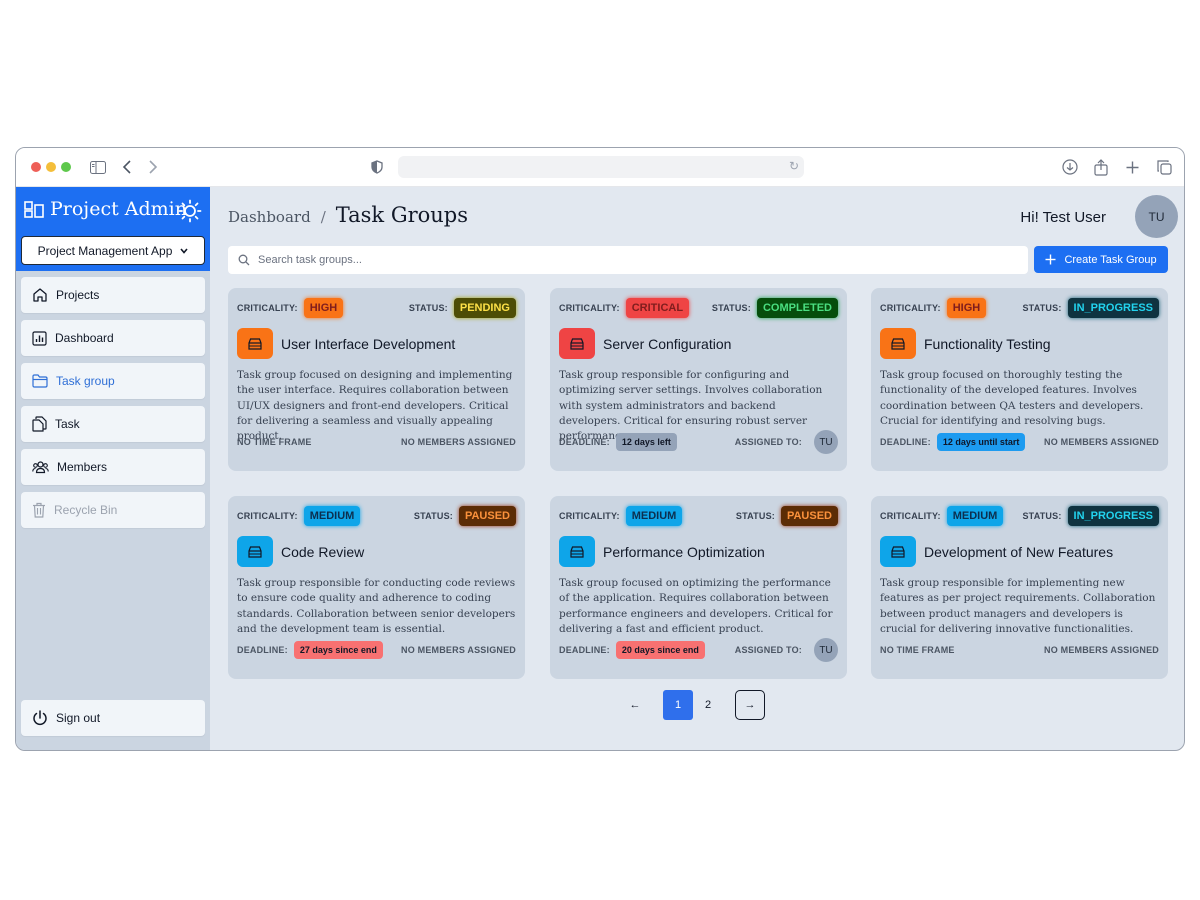 Image resolution: width=1200 pixels, height=900 pixels. I want to click on project-selector: Project Management App, so click(113, 250).